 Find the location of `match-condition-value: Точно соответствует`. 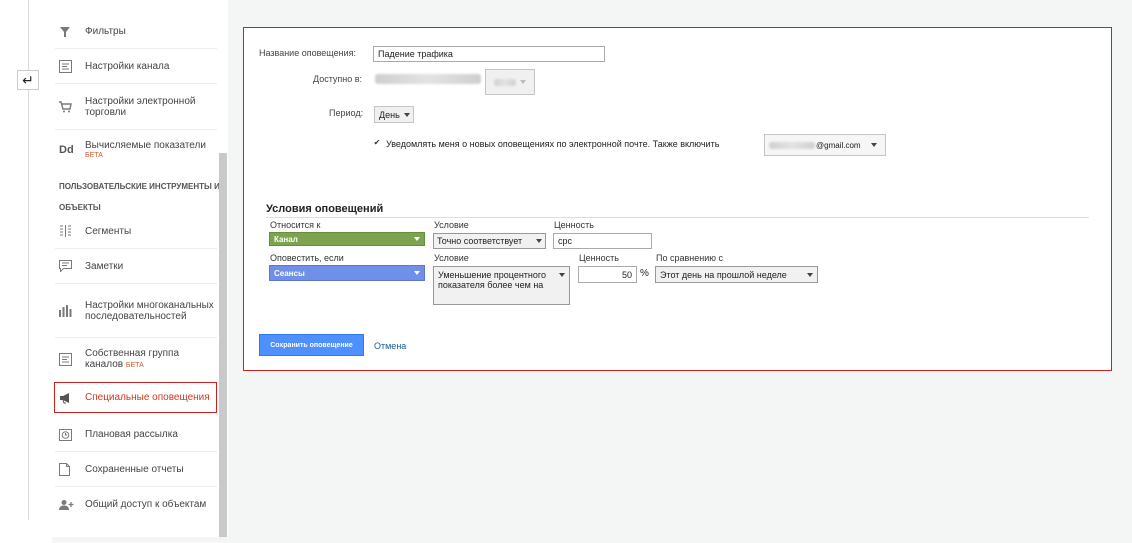

match-condition-value: Точно соответствует is located at coordinates (480, 241).